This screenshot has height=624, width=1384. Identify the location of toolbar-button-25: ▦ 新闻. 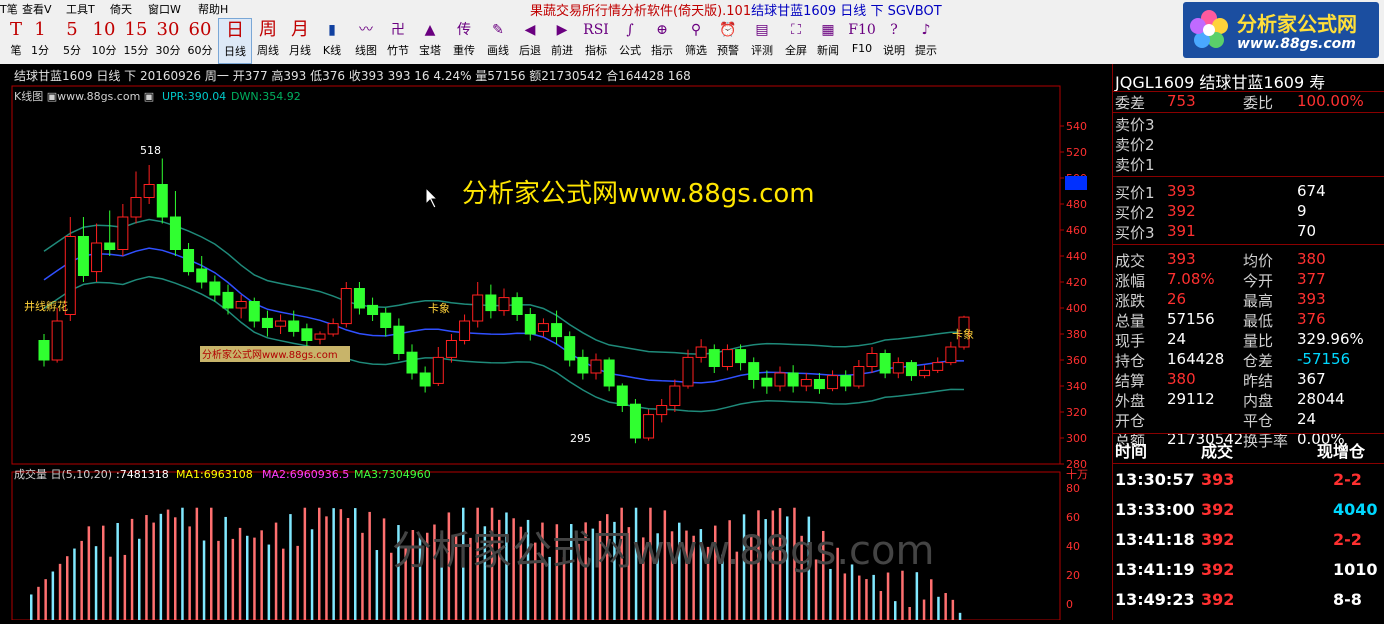
(828, 40).